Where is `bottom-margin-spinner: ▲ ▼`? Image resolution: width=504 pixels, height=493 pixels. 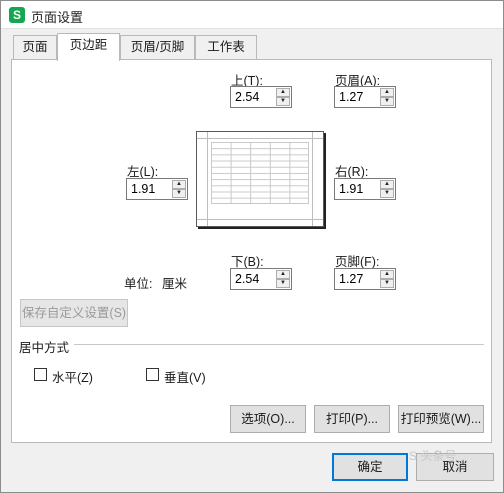 bottom-margin-spinner: ▲ ▼ is located at coordinates (261, 279).